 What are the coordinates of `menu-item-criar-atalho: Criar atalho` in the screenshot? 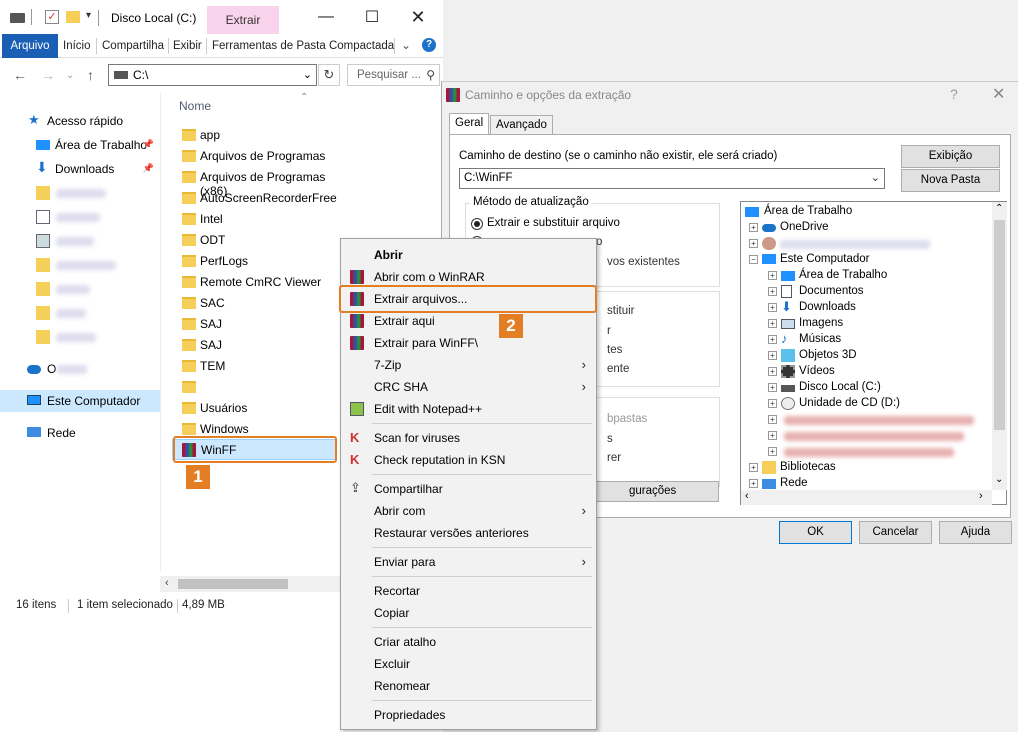 It's located at (468, 642).